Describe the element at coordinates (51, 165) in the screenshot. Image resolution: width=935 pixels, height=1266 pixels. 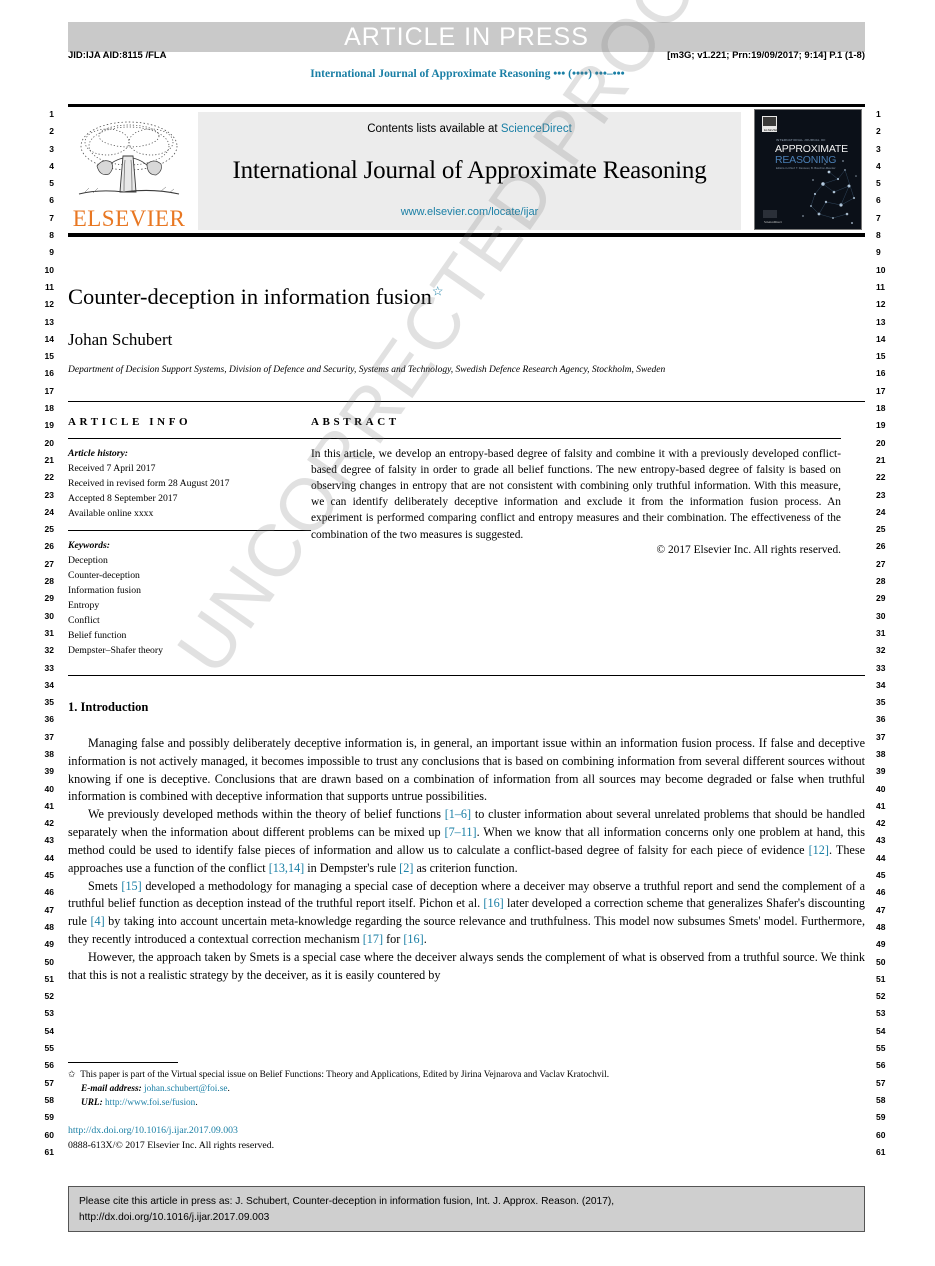
I see `line-number: 4` at that location.